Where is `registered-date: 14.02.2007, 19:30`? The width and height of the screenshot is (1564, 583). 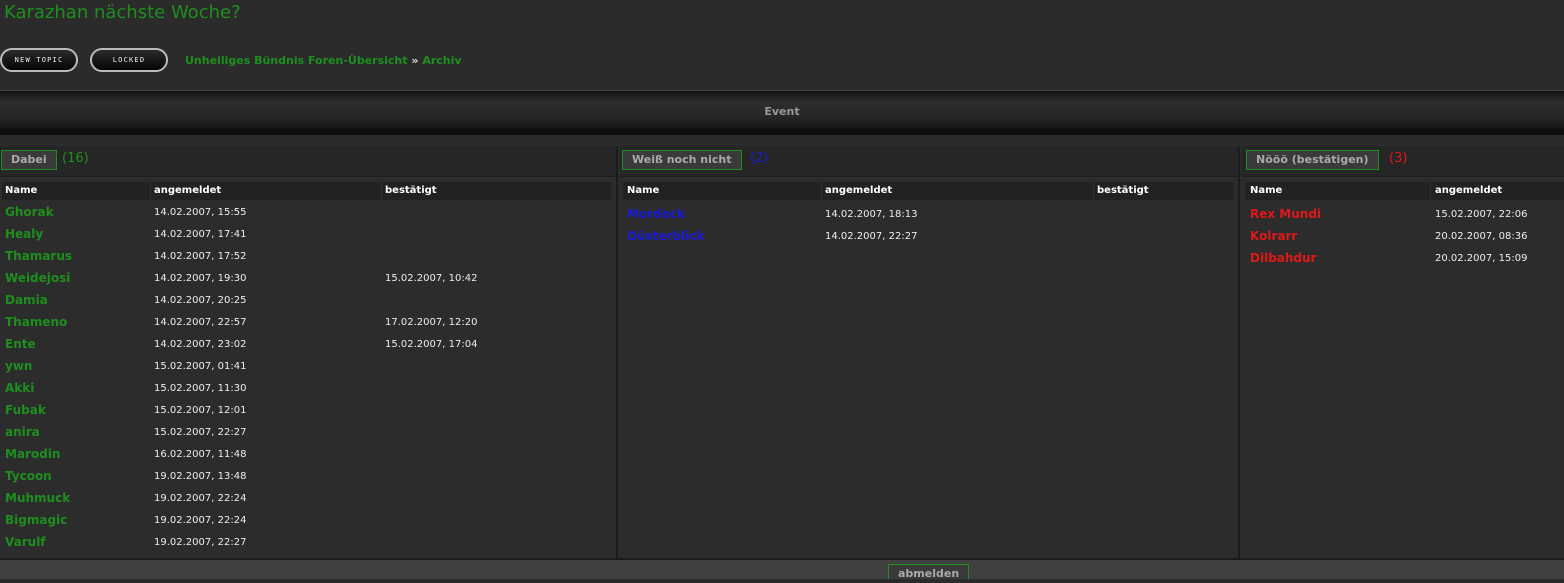 registered-date: 14.02.2007, 19:30 is located at coordinates (200, 278).